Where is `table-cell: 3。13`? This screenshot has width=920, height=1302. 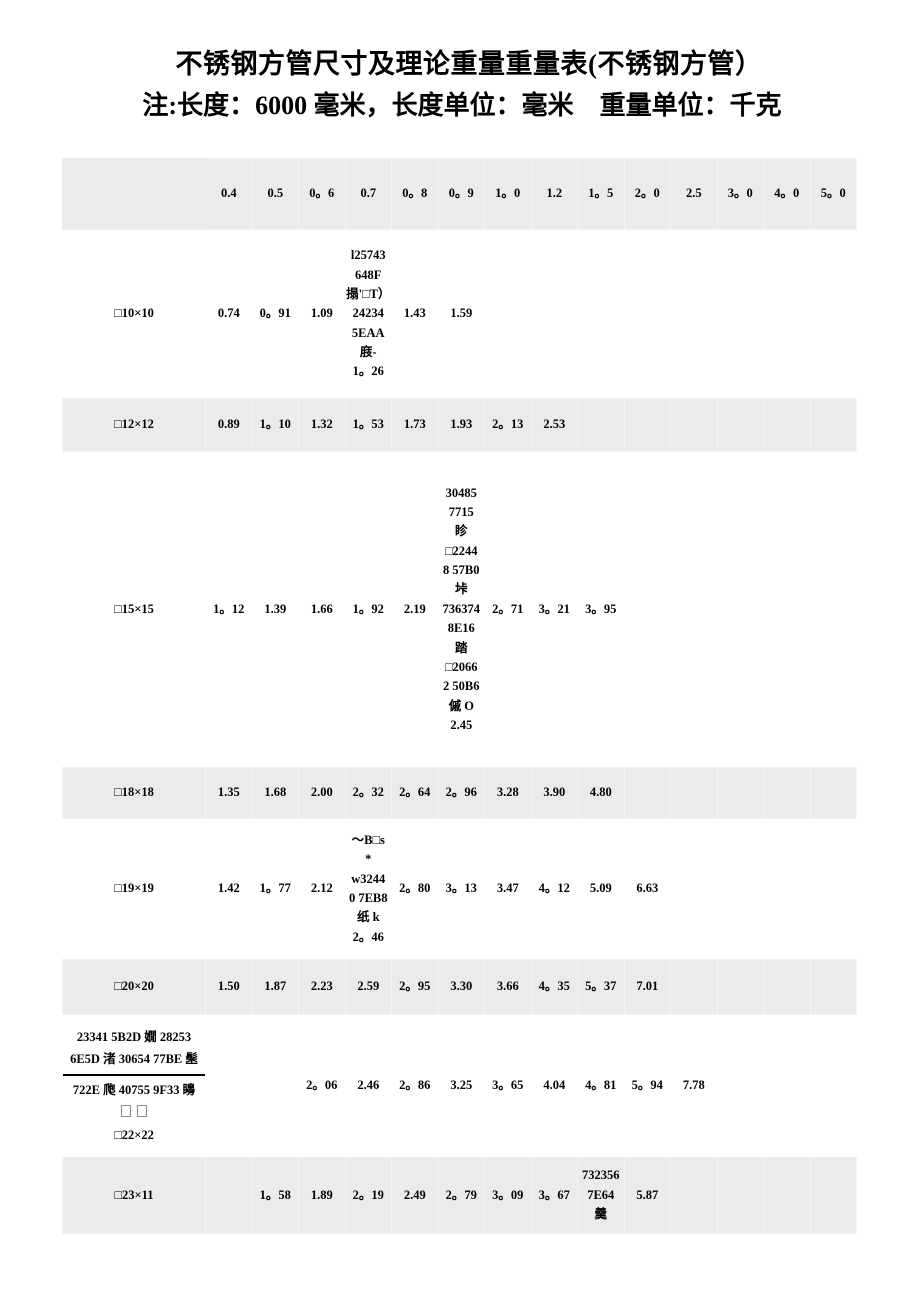 table-cell: 3。13 is located at coordinates (461, 889).